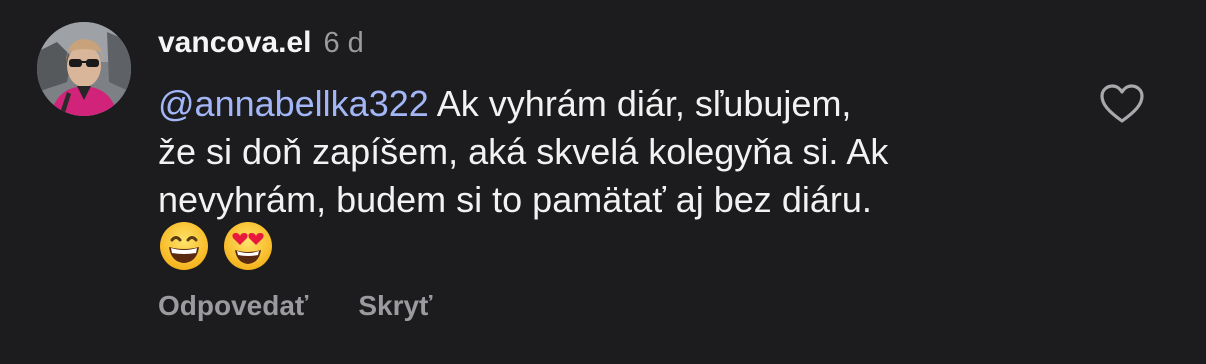 Image resolution: width=1206 pixels, height=364 pixels. What do you see at coordinates (216, 246) in the screenshot?
I see `emoji-row` at bounding box center [216, 246].